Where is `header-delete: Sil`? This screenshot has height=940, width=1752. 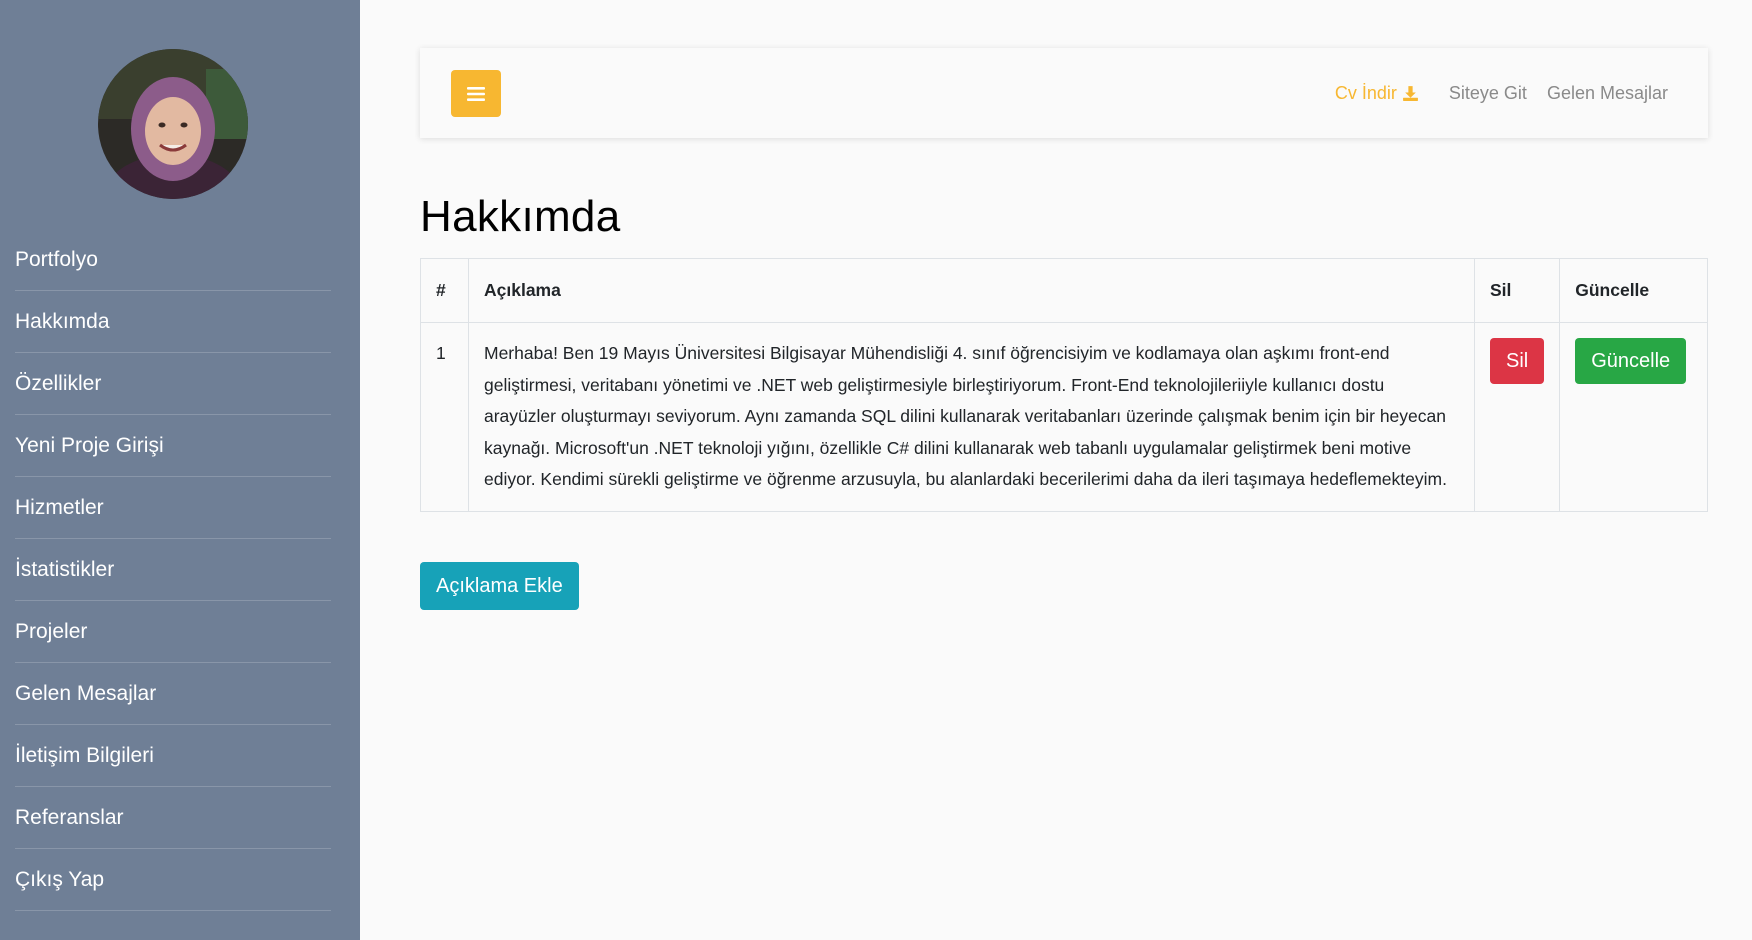
header-delete: Sil is located at coordinates (1517, 290).